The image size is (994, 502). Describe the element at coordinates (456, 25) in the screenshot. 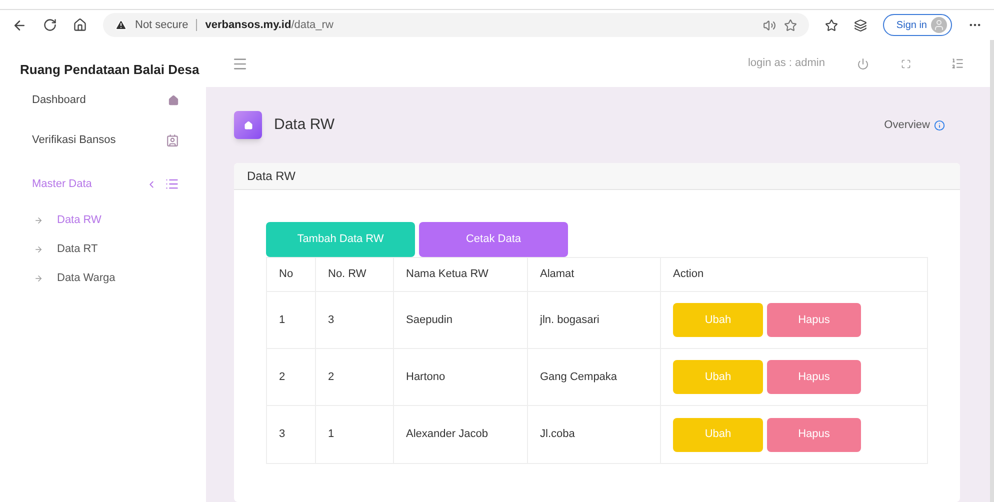

I see `address-bar: Not secure verbansos.my.id/data_rw` at that location.